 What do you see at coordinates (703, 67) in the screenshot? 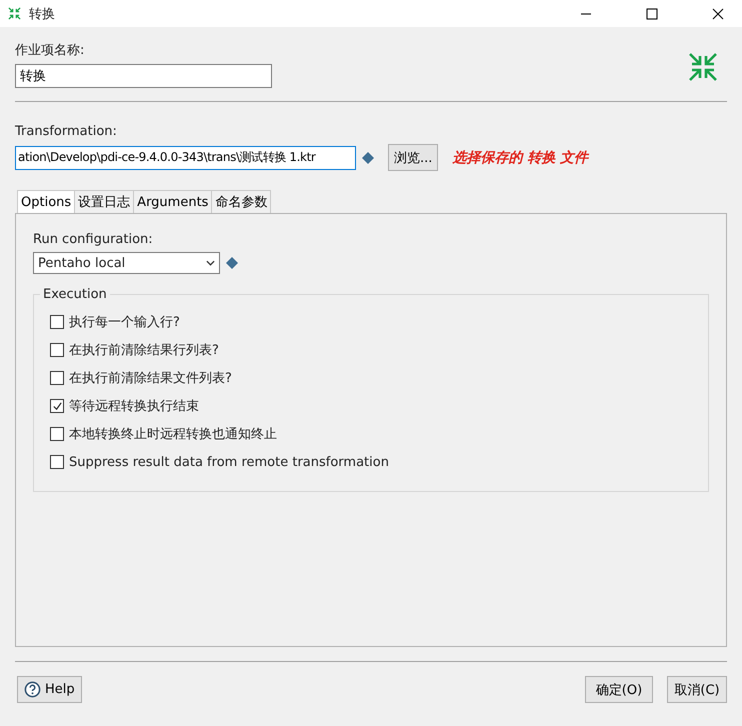
I see `shrink-arrows-icon` at bounding box center [703, 67].